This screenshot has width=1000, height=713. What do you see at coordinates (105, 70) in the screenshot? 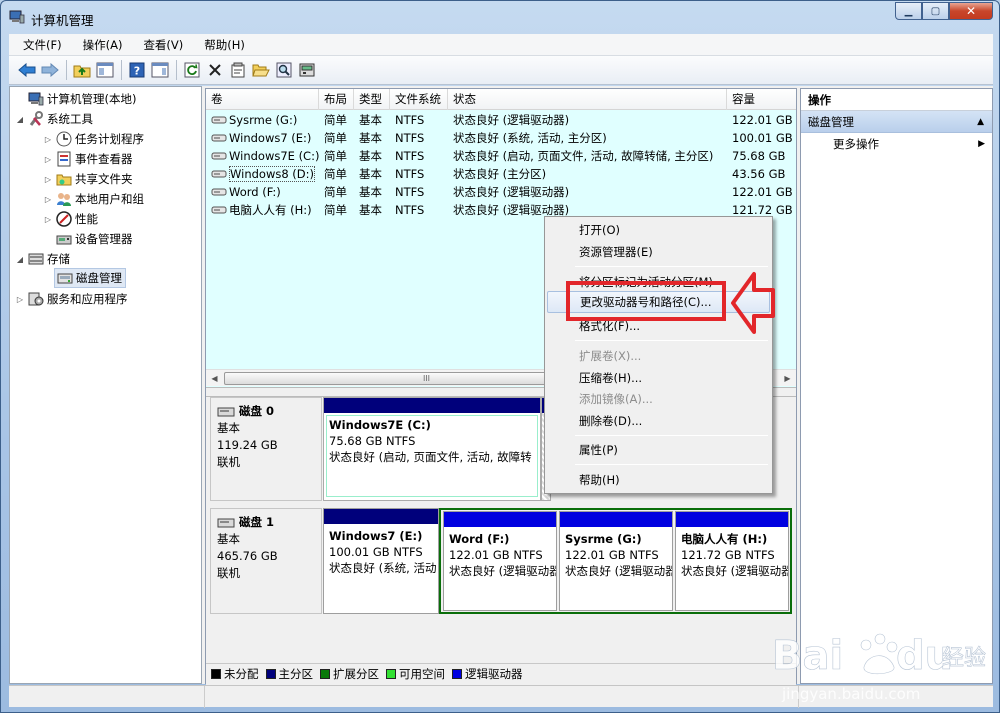
I see `show-hide-tree-button` at bounding box center [105, 70].